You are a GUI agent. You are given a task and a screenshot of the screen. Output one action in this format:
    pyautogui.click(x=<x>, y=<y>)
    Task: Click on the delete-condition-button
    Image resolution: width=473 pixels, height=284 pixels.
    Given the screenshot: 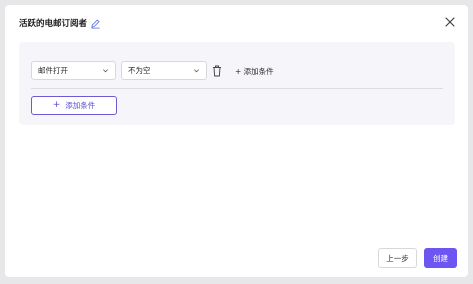 What is the action you would take?
    pyautogui.click(x=216, y=70)
    